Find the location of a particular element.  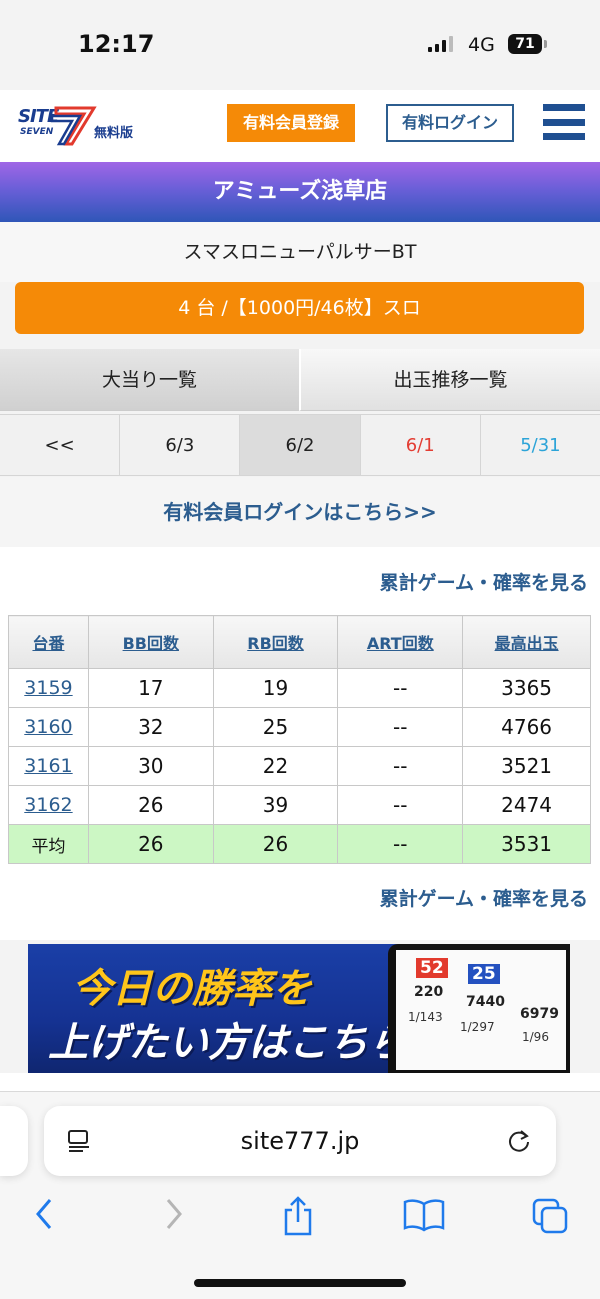

machine-id-link: 3161 is located at coordinates (48, 766).